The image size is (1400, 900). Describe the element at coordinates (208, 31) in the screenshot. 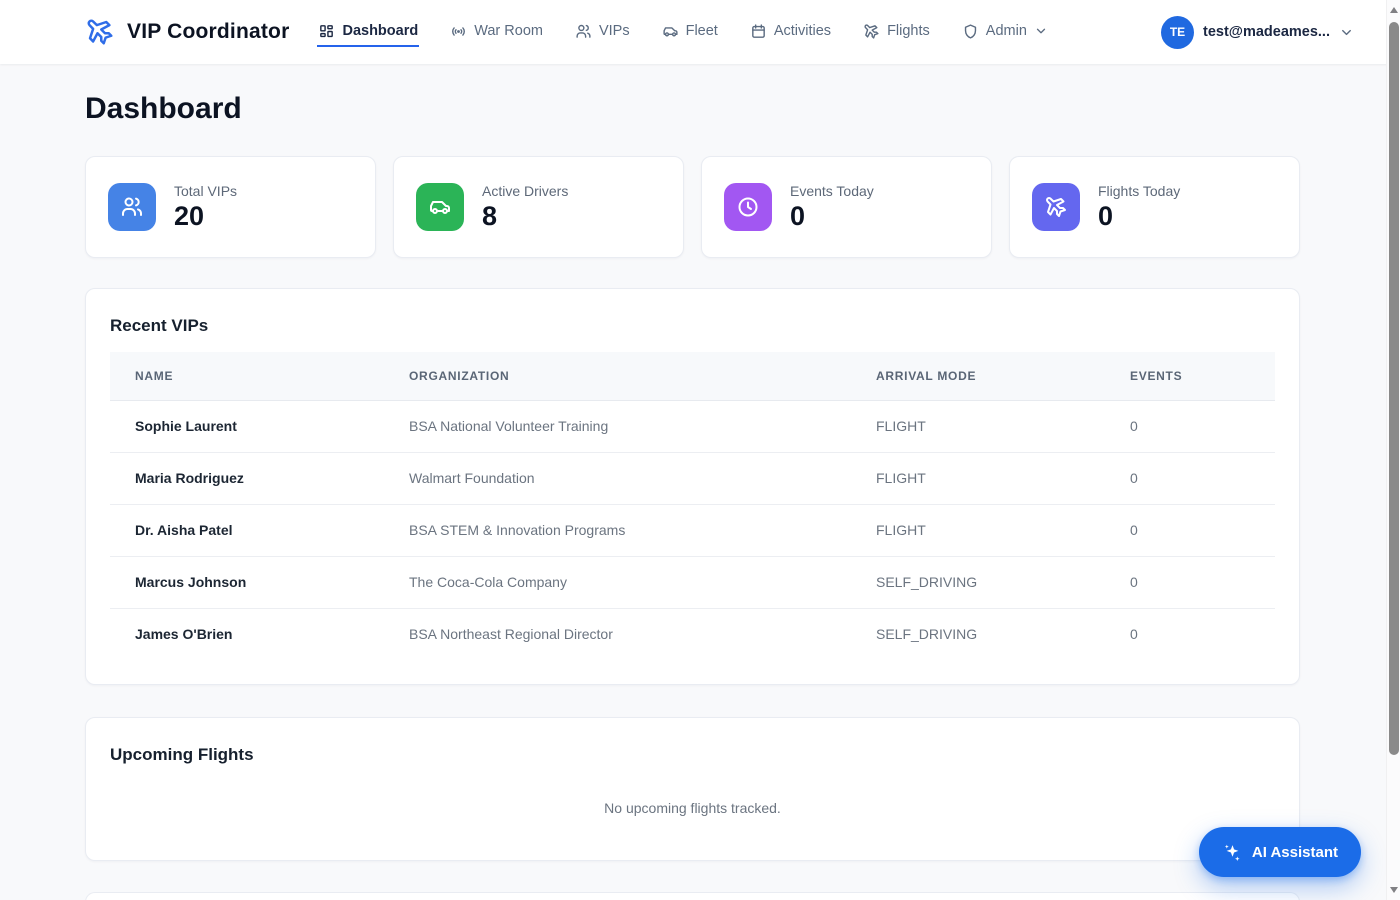

I see `app-title: VIP Coordinator` at that location.